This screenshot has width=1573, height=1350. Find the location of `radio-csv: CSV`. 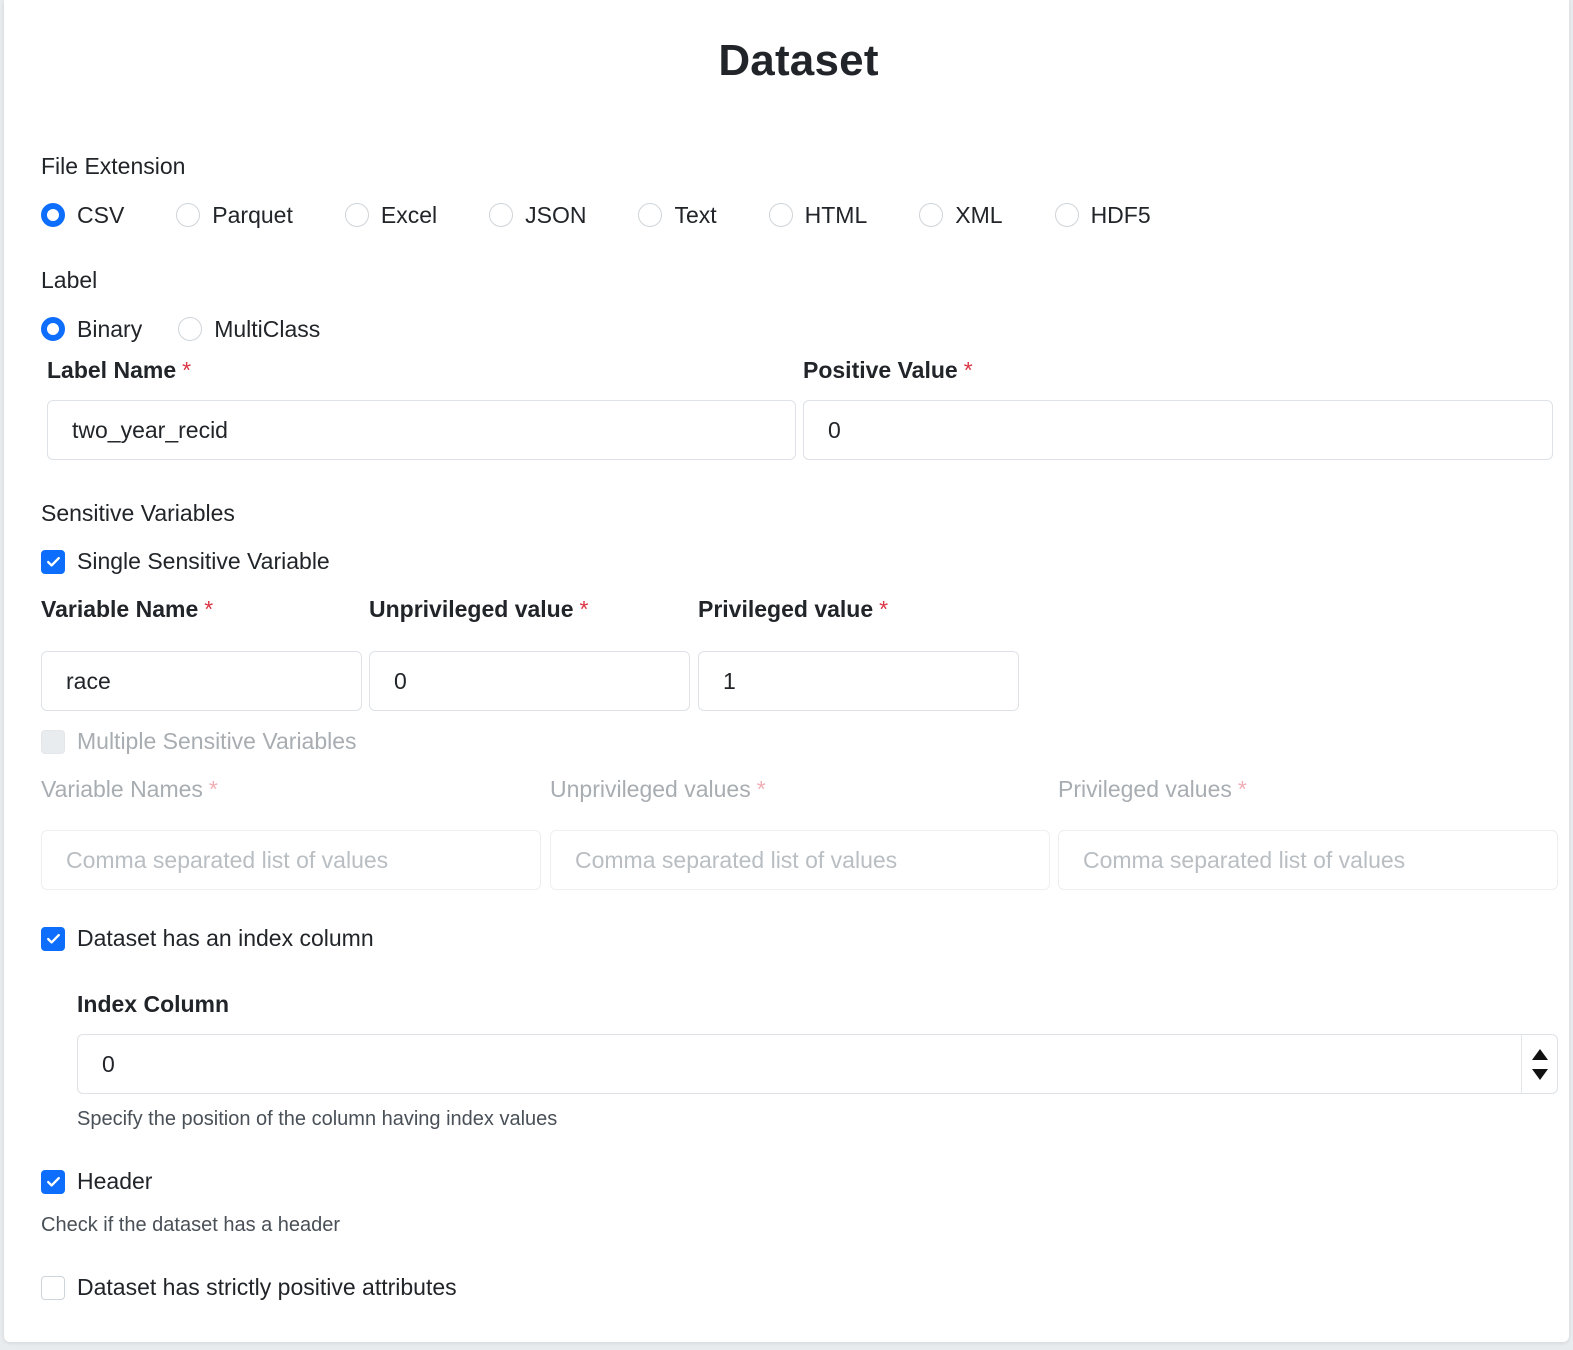

radio-csv: CSV is located at coordinates (82, 215).